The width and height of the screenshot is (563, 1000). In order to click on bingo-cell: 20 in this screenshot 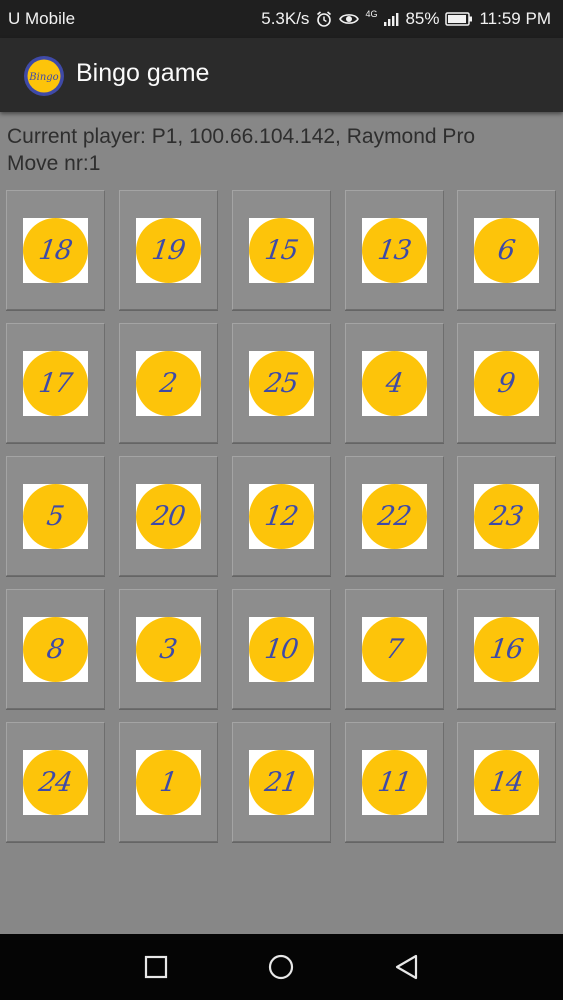, I will do `click(168, 516)`.